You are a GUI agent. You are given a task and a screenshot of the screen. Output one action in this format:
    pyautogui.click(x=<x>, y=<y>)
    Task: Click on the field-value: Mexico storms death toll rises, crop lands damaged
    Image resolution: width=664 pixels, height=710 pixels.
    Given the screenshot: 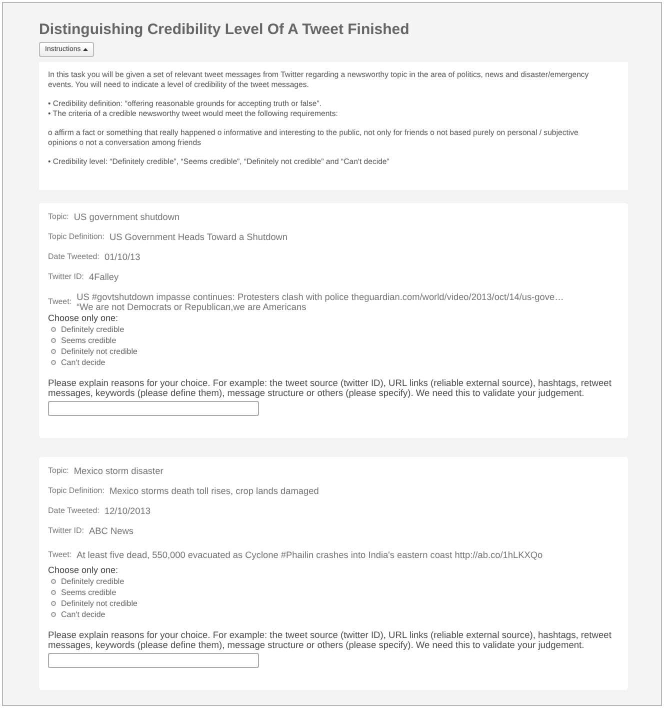 What is the action you would take?
    pyautogui.click(x=214, y=491)
    